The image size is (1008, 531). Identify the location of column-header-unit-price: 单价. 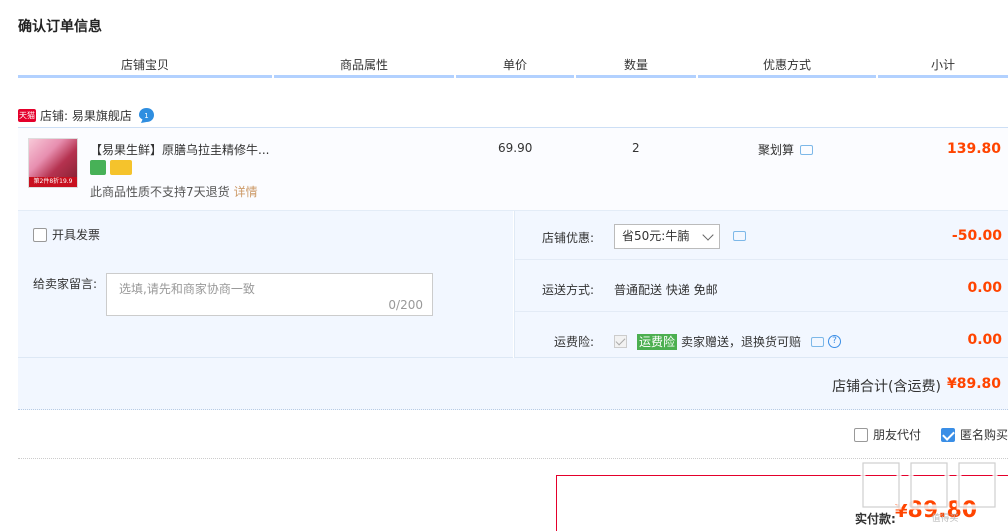
(515, 67).